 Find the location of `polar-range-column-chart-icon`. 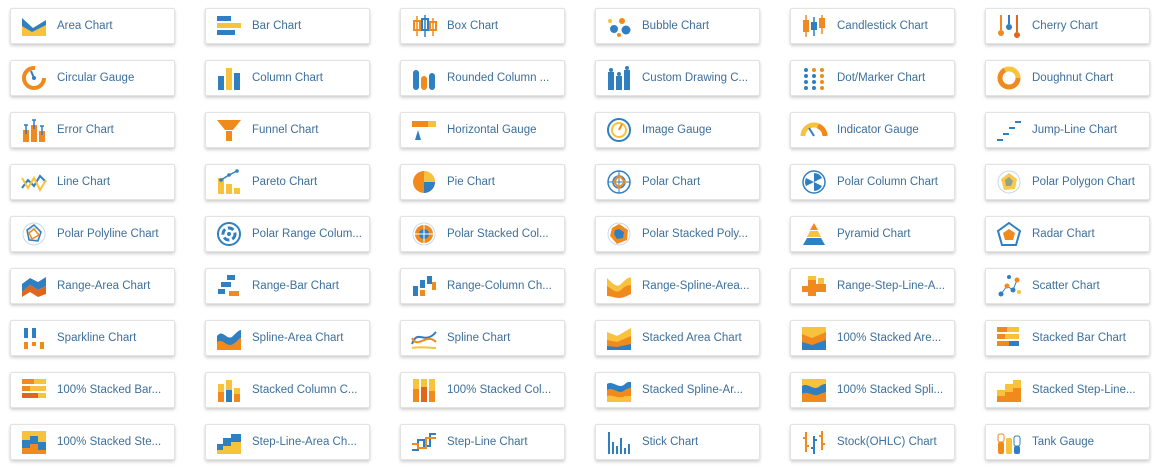

polar-range-column-chart-icon is located at coordinates (229, 234).